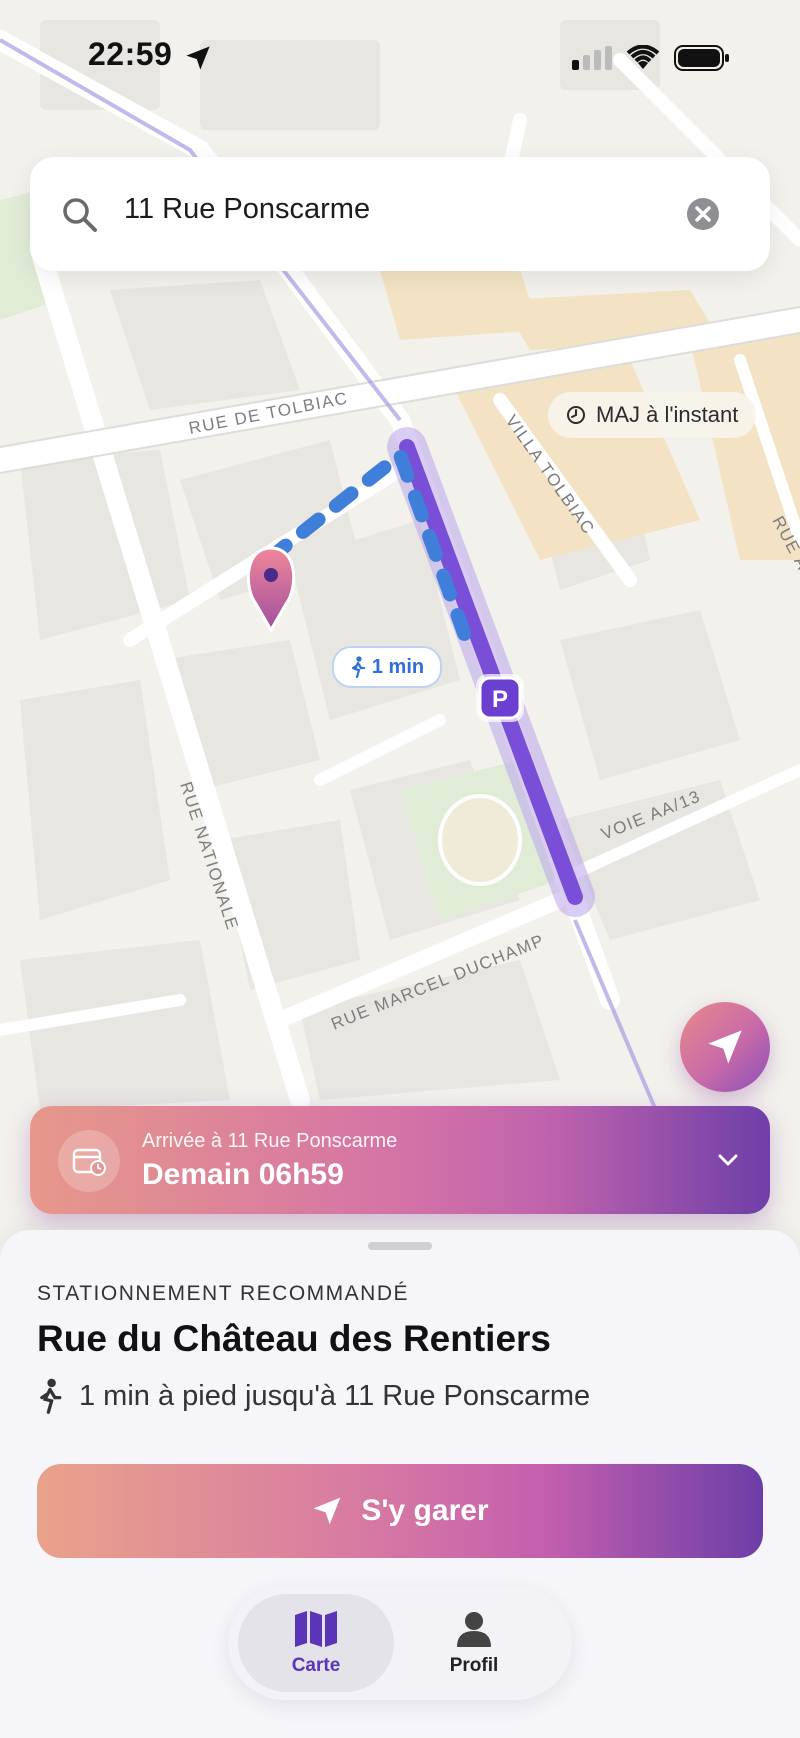 This screenshot has height=1738, width=800. I want to click on tab-bar: Carte Profil, so click(400, 1643).